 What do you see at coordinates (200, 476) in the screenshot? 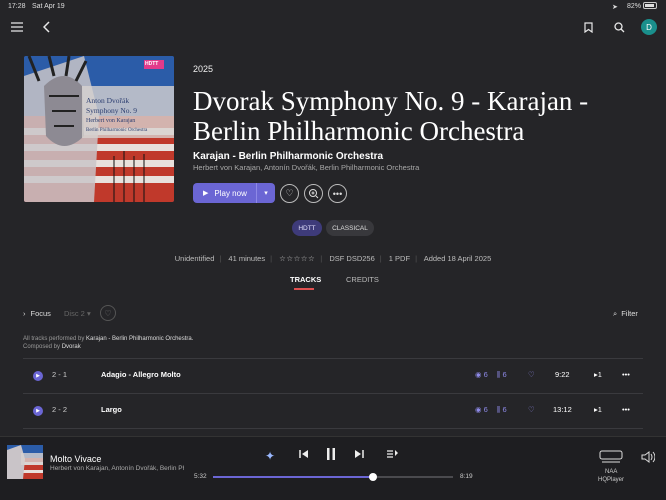
I see `elapsed-time: 5:32` at bounding box center [200, 476].